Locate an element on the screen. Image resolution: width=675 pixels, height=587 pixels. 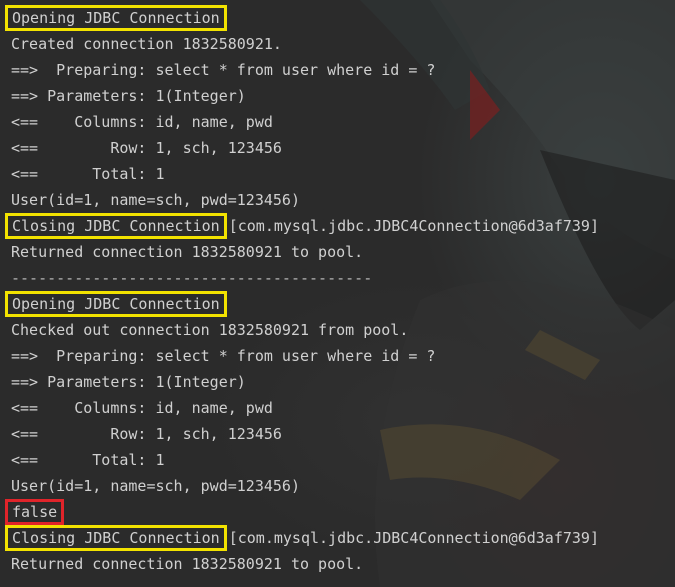
highlight-box-false-result: false is located at coordinates (35, 512).